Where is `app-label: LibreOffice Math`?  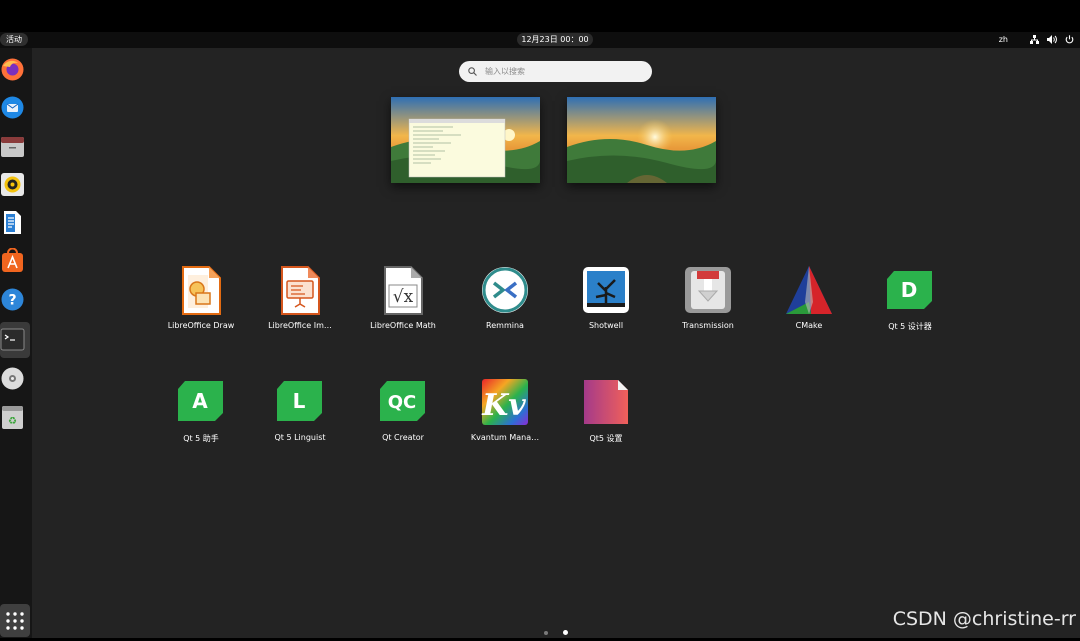
app-label: LibreOffice Math is located at coordinates (403, 325).